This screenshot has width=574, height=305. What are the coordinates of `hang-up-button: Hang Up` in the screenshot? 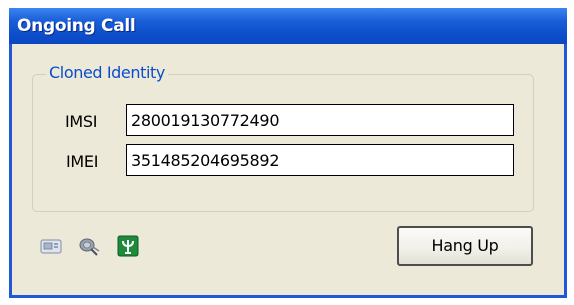 It's located at (465, 246).